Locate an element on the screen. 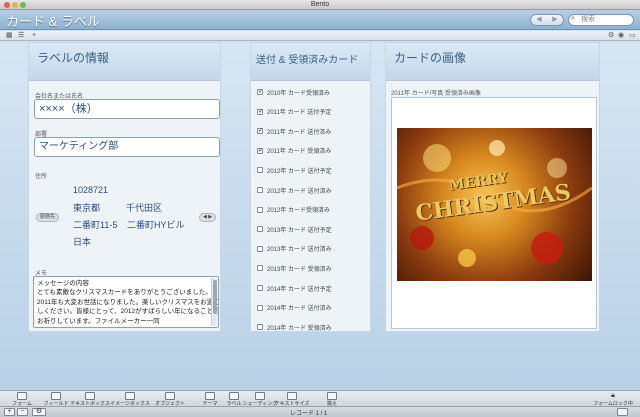 This screenshot has height=417, width=640. memo-line: 2011年も大変お世話になりました。楽しいクリスマスをお過ご is located at coordinates (128, 302).